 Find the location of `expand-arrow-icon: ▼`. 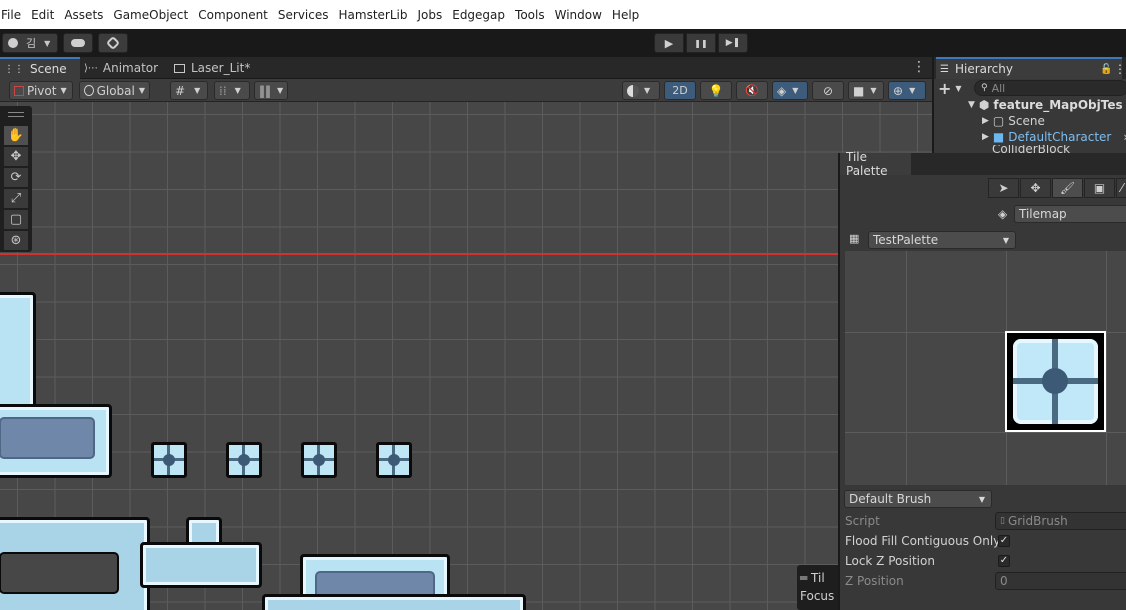

expand-arrow-icon: ▼ is located at coordinates (971, 105).